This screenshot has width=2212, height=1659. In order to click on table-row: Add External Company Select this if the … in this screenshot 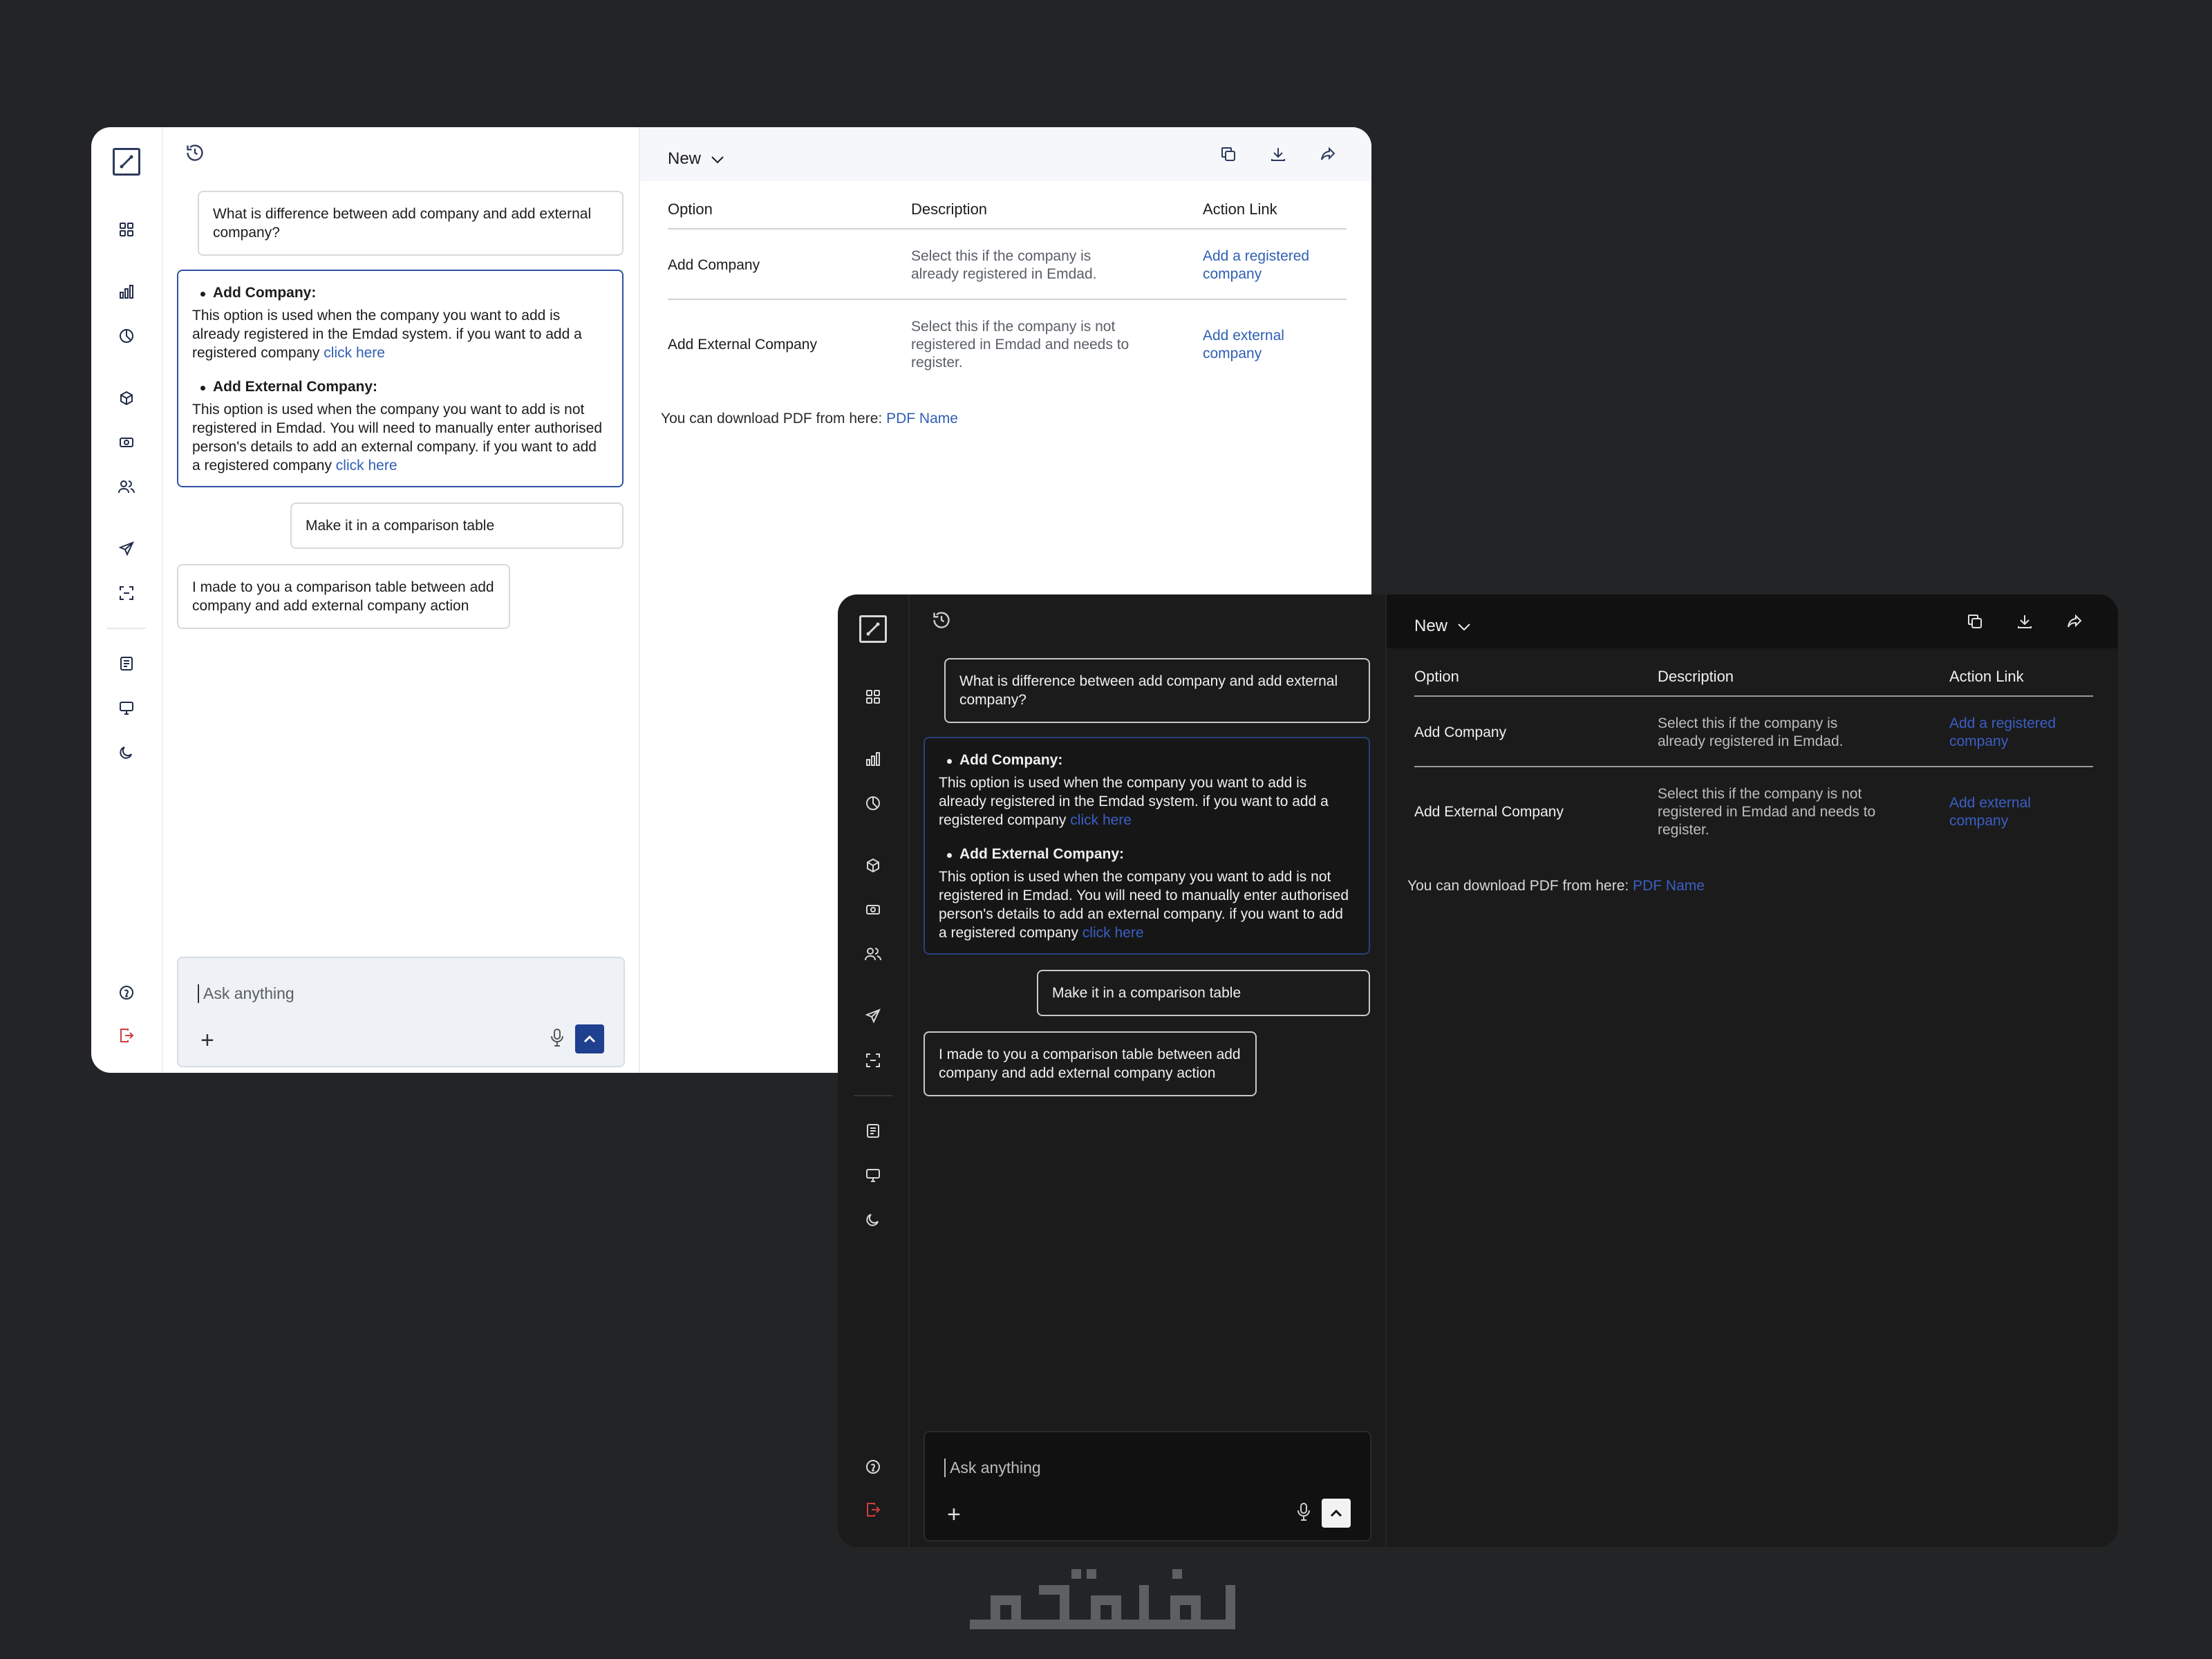, I will do `click(1007, 343)`.